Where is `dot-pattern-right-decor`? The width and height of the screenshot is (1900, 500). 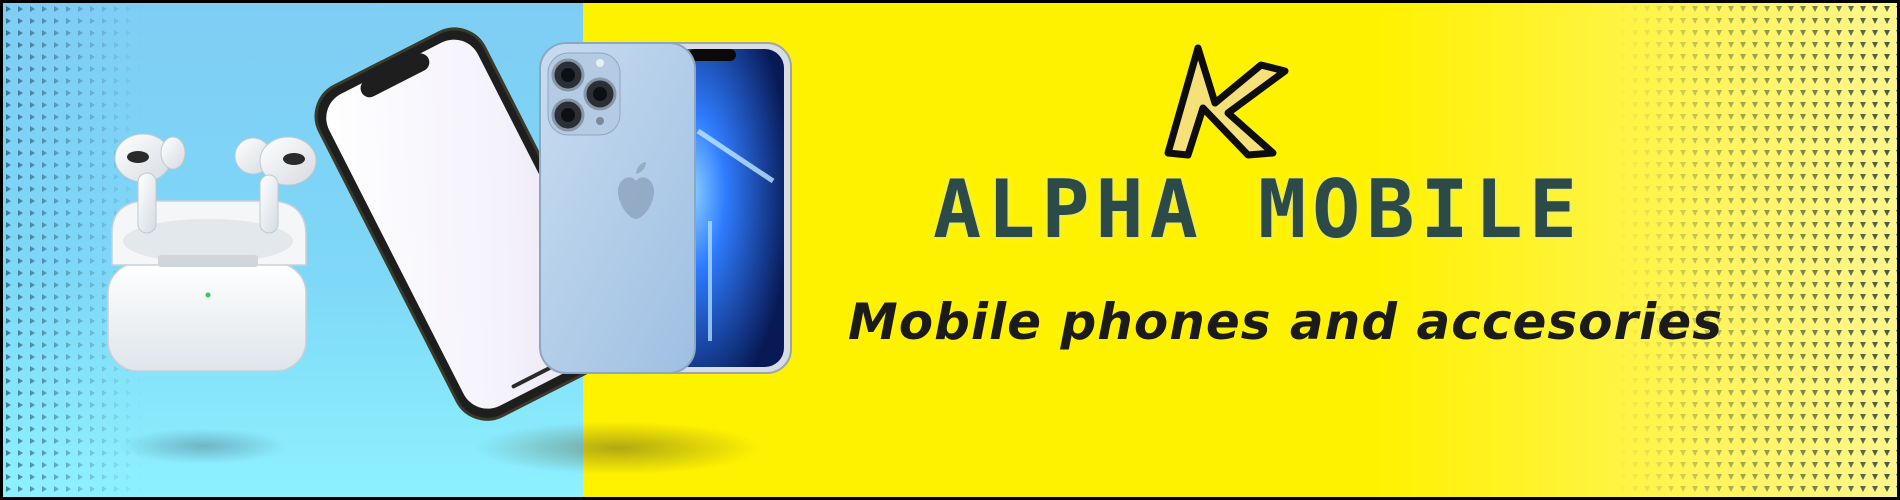 dot-pattern-right-decor is located at coordinates (1757, 250).